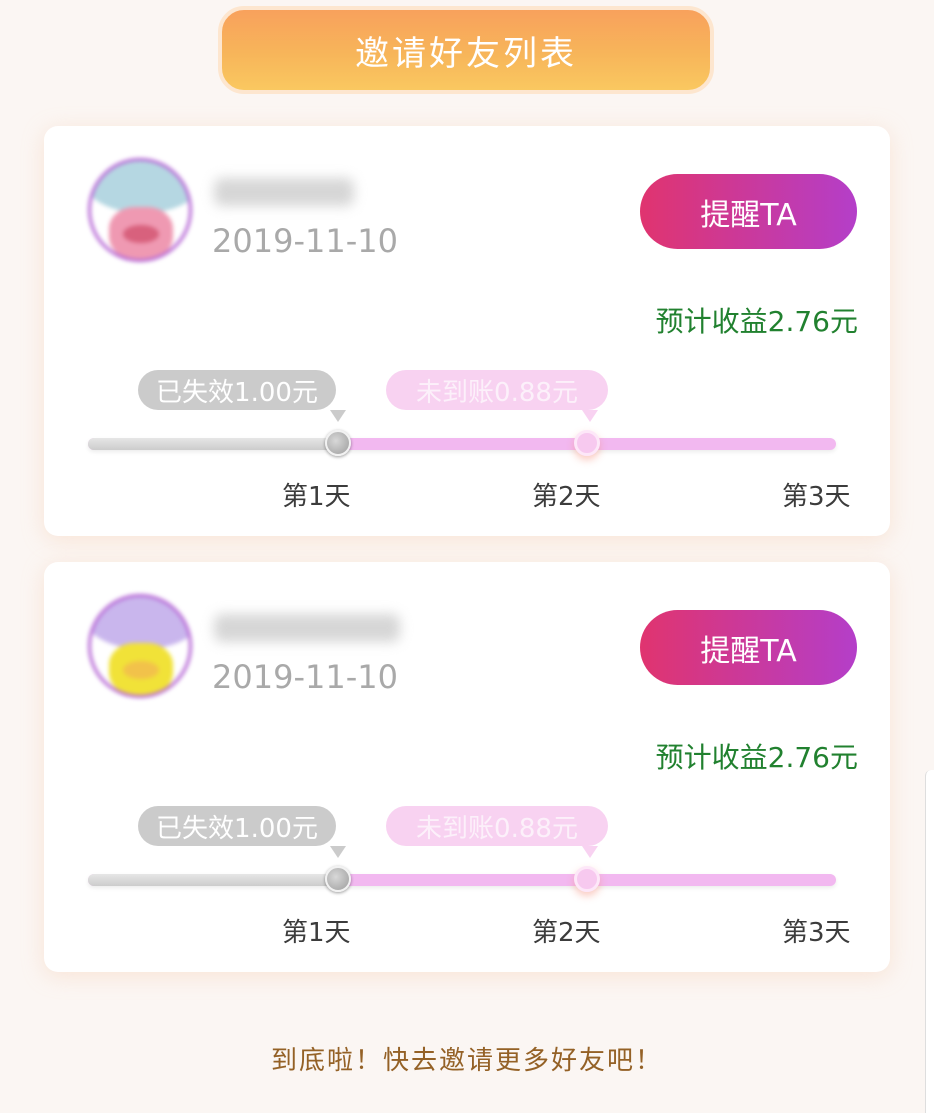  I want to click on end-of-list-message: 到底啦！快去邀请更多好友吧！, so click(466, 1061).